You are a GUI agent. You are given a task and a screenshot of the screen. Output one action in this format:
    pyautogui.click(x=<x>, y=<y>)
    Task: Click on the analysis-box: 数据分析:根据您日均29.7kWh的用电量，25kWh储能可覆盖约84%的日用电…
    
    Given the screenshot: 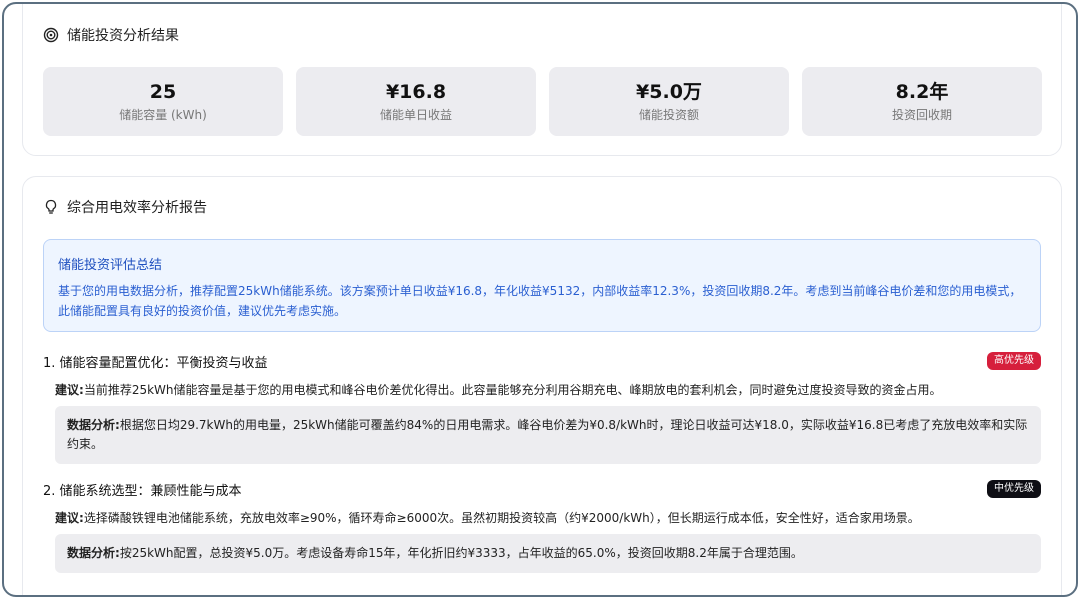 What is the action you would take?
    pyautogui.click(x=548, y=435)
    